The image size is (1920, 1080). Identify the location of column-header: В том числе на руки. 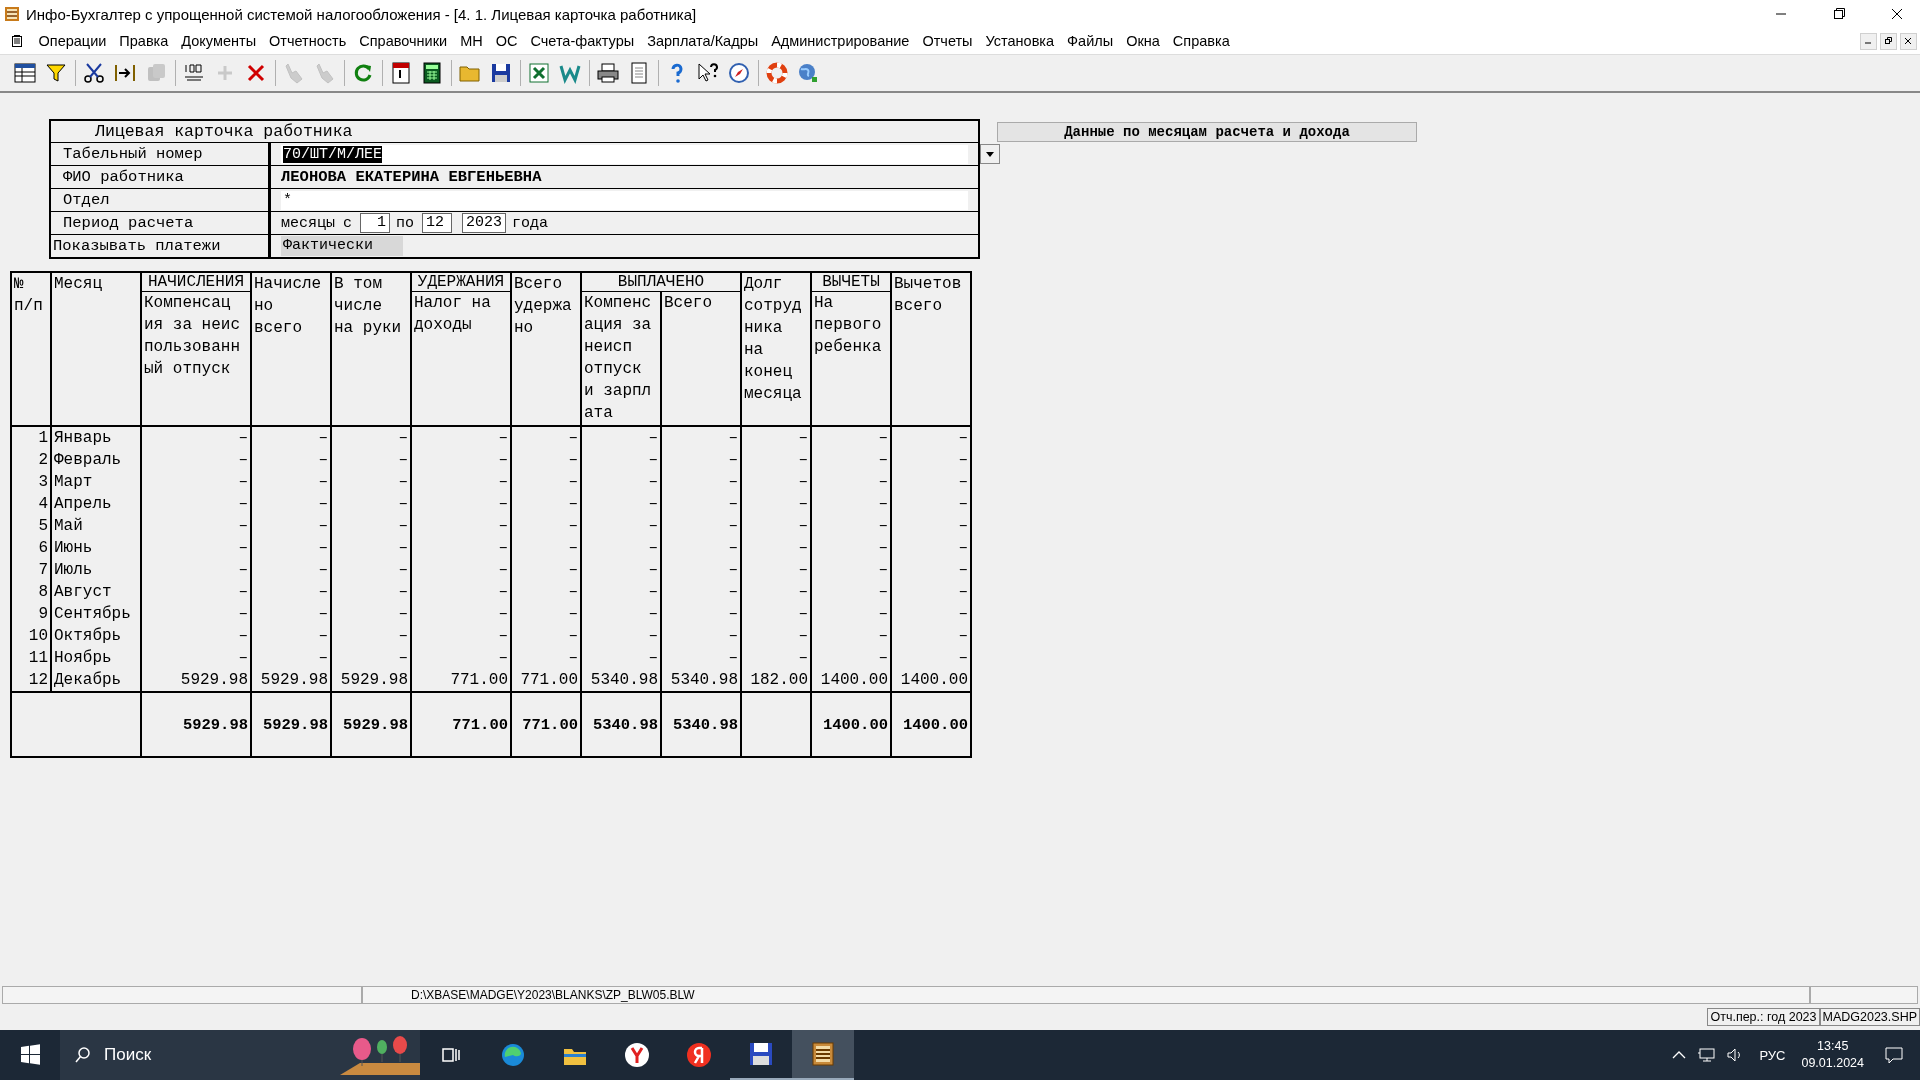
(371, 349).